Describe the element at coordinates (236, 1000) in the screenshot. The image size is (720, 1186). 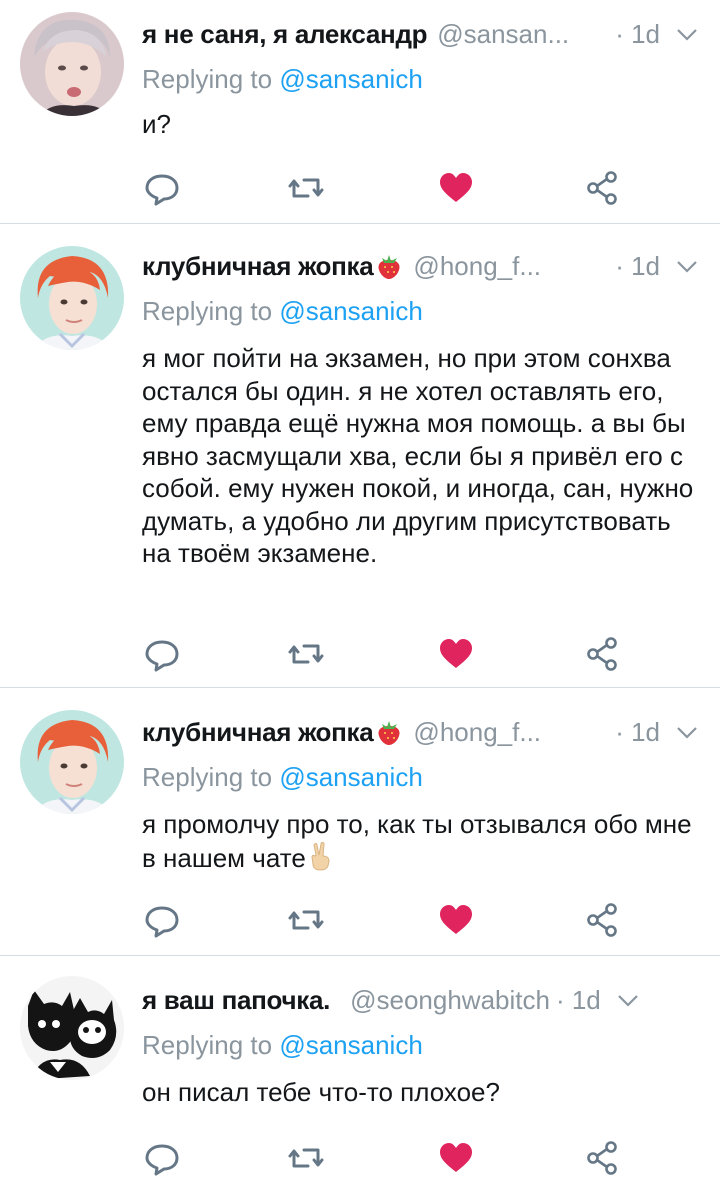
I see `display-name: я ваш папочка.` at that location.